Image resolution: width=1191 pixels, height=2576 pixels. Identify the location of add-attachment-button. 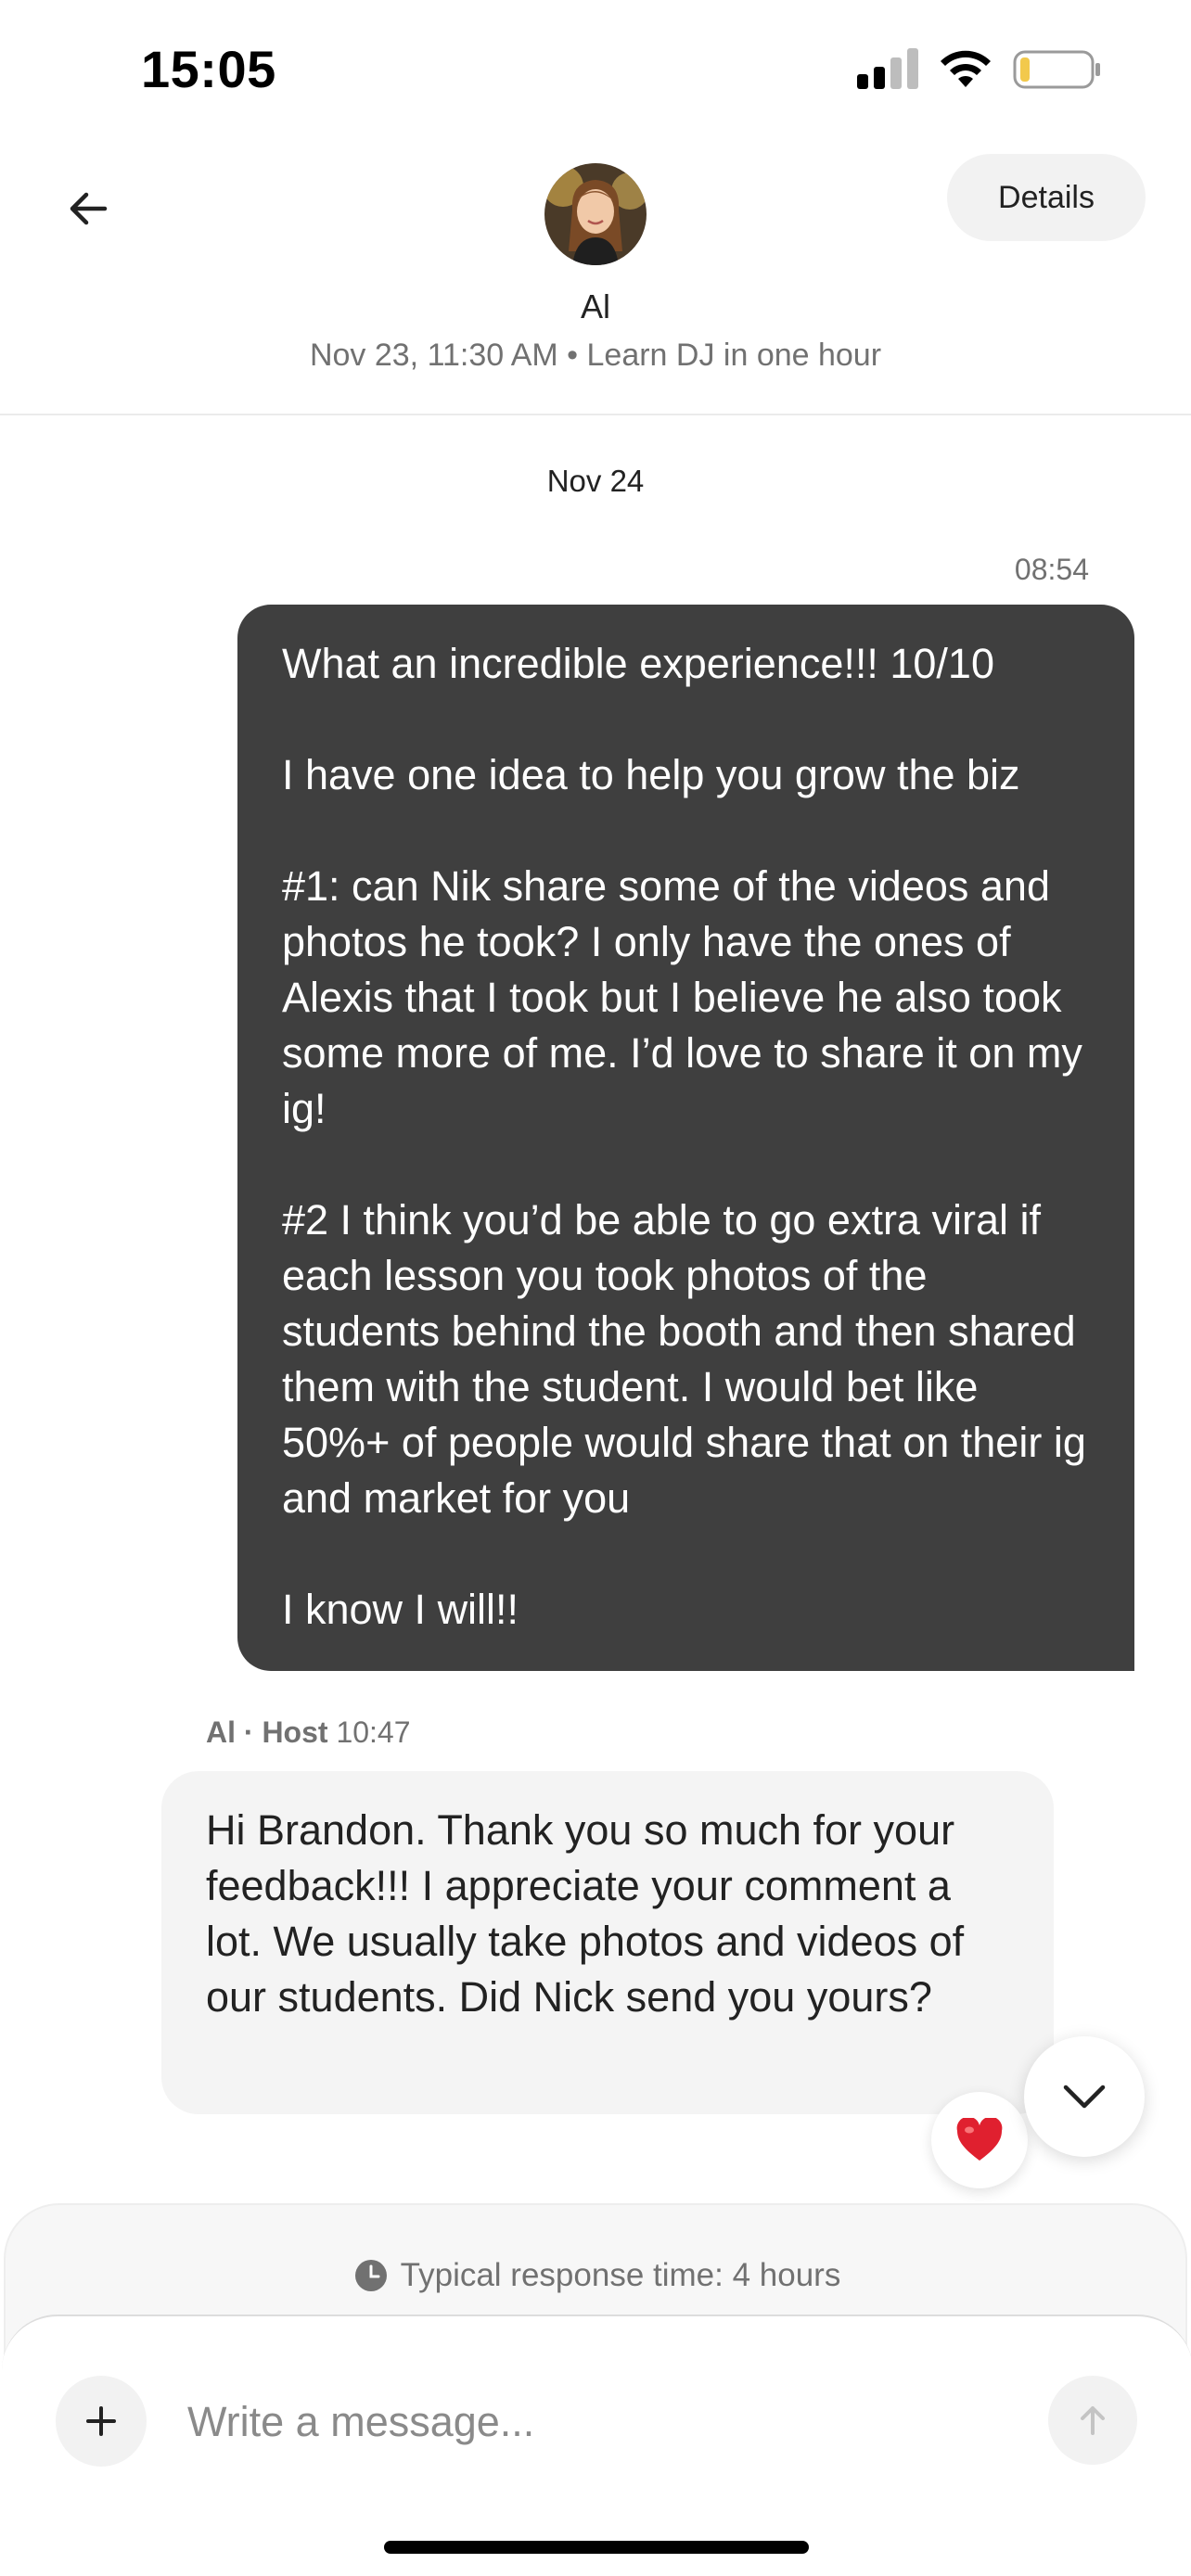
(101, 2421).